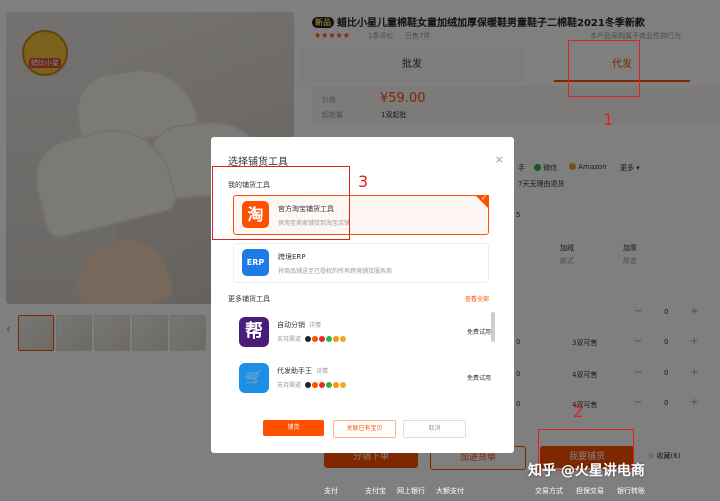 This screenshot has width=720, height=501. Describe the element at coordinates (450, 491) in the screenshot. I see `payment-method: 大额支付` at that location.